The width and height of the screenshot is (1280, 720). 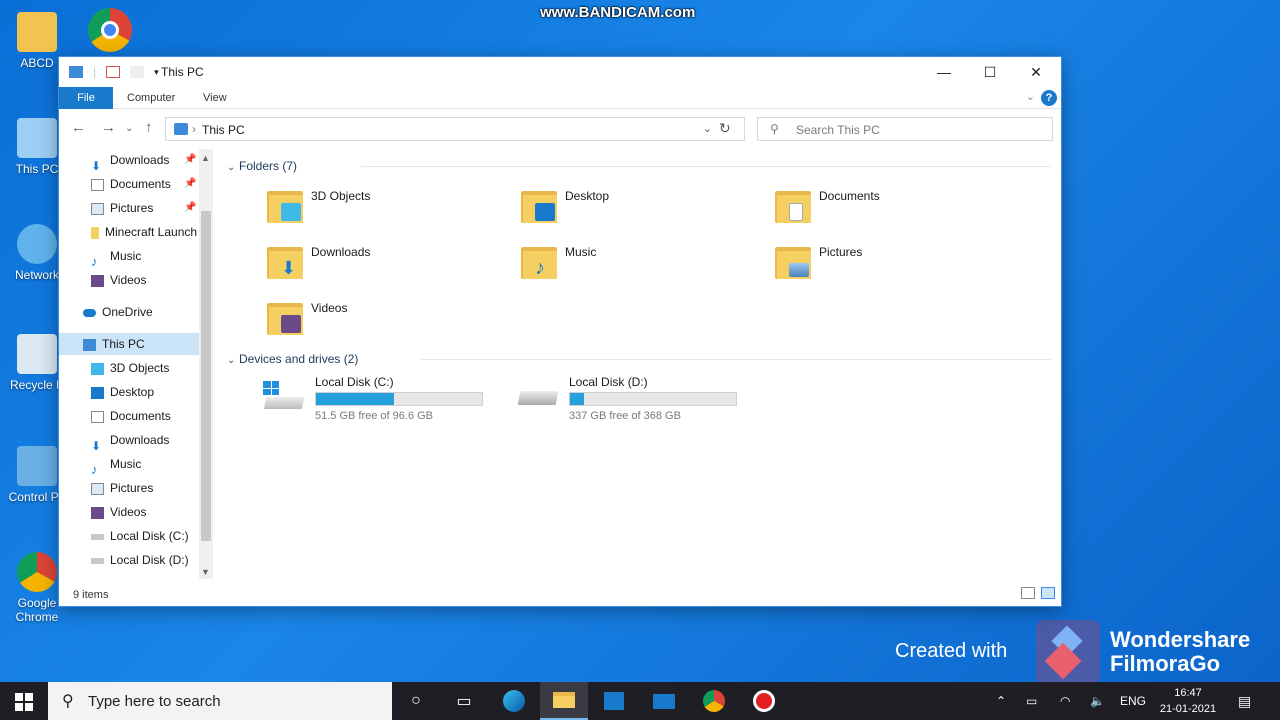 What do you see at coordinates (129, 488) in the screenshot?
I see `sidebar-item-pictures-pc: Pictures` at bounding box center [129, 488].